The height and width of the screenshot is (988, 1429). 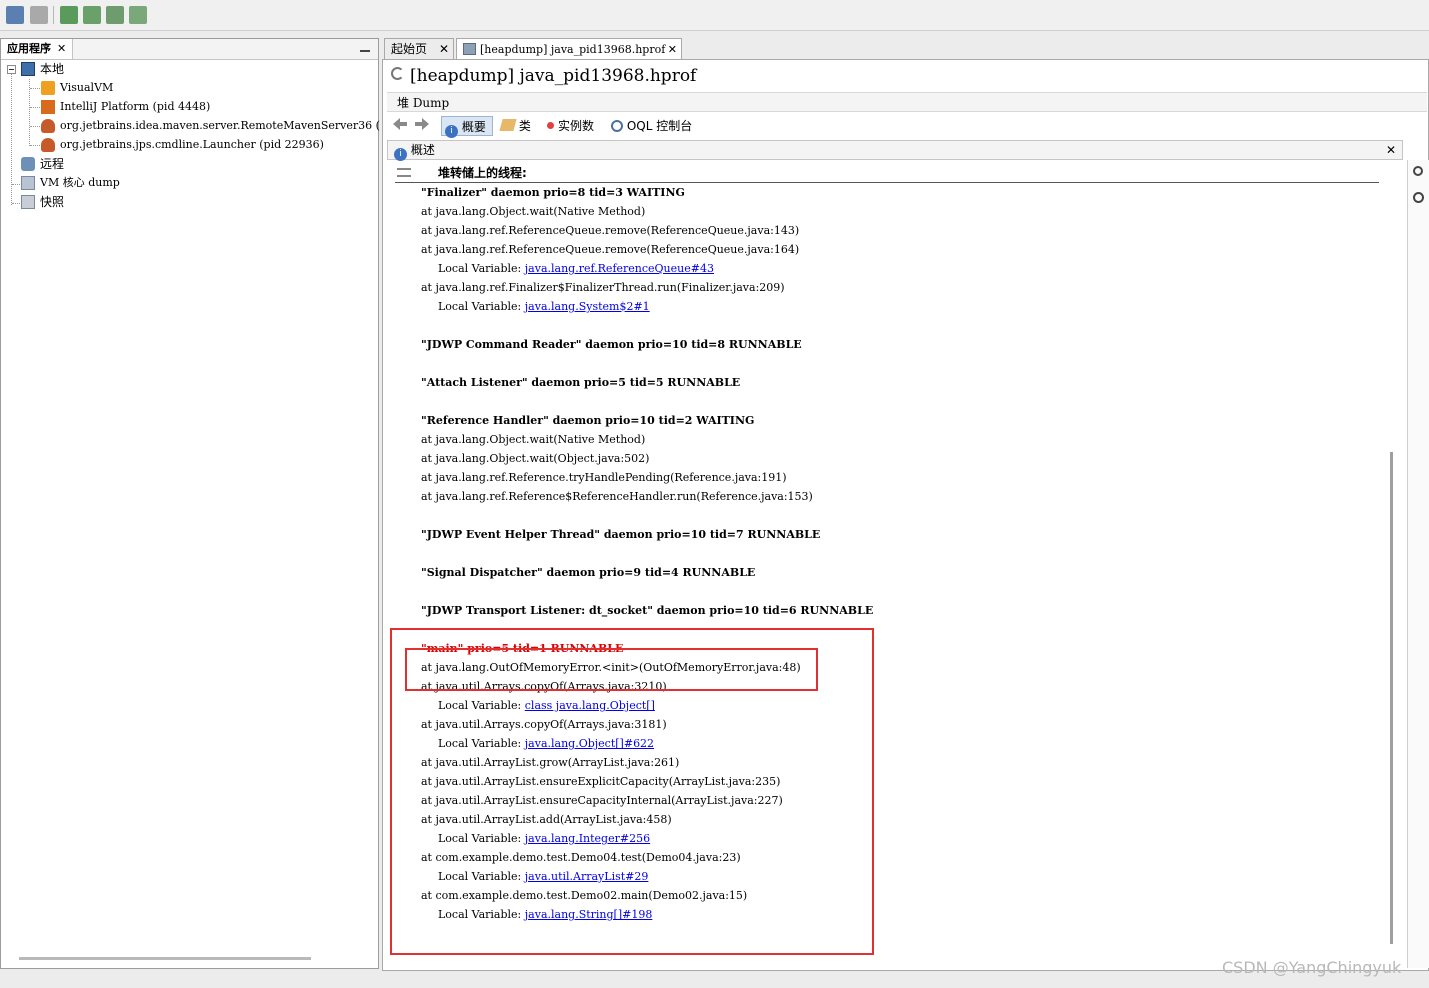 I want to click on find-icon, so click(x=1418, y=197).